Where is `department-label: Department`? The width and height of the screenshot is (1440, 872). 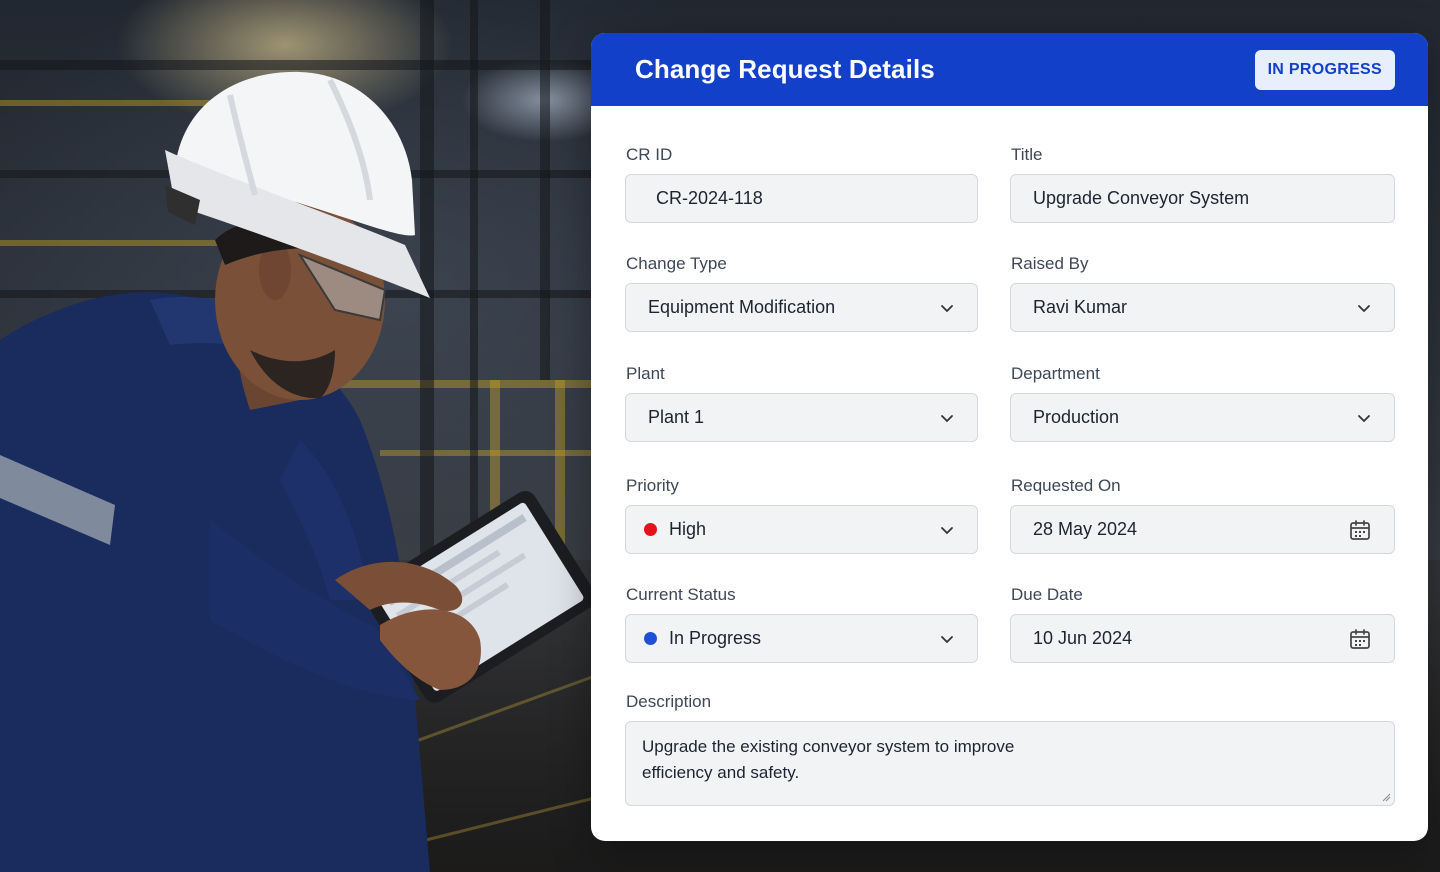
department-label: Department is located at coordinates (1055, 373).